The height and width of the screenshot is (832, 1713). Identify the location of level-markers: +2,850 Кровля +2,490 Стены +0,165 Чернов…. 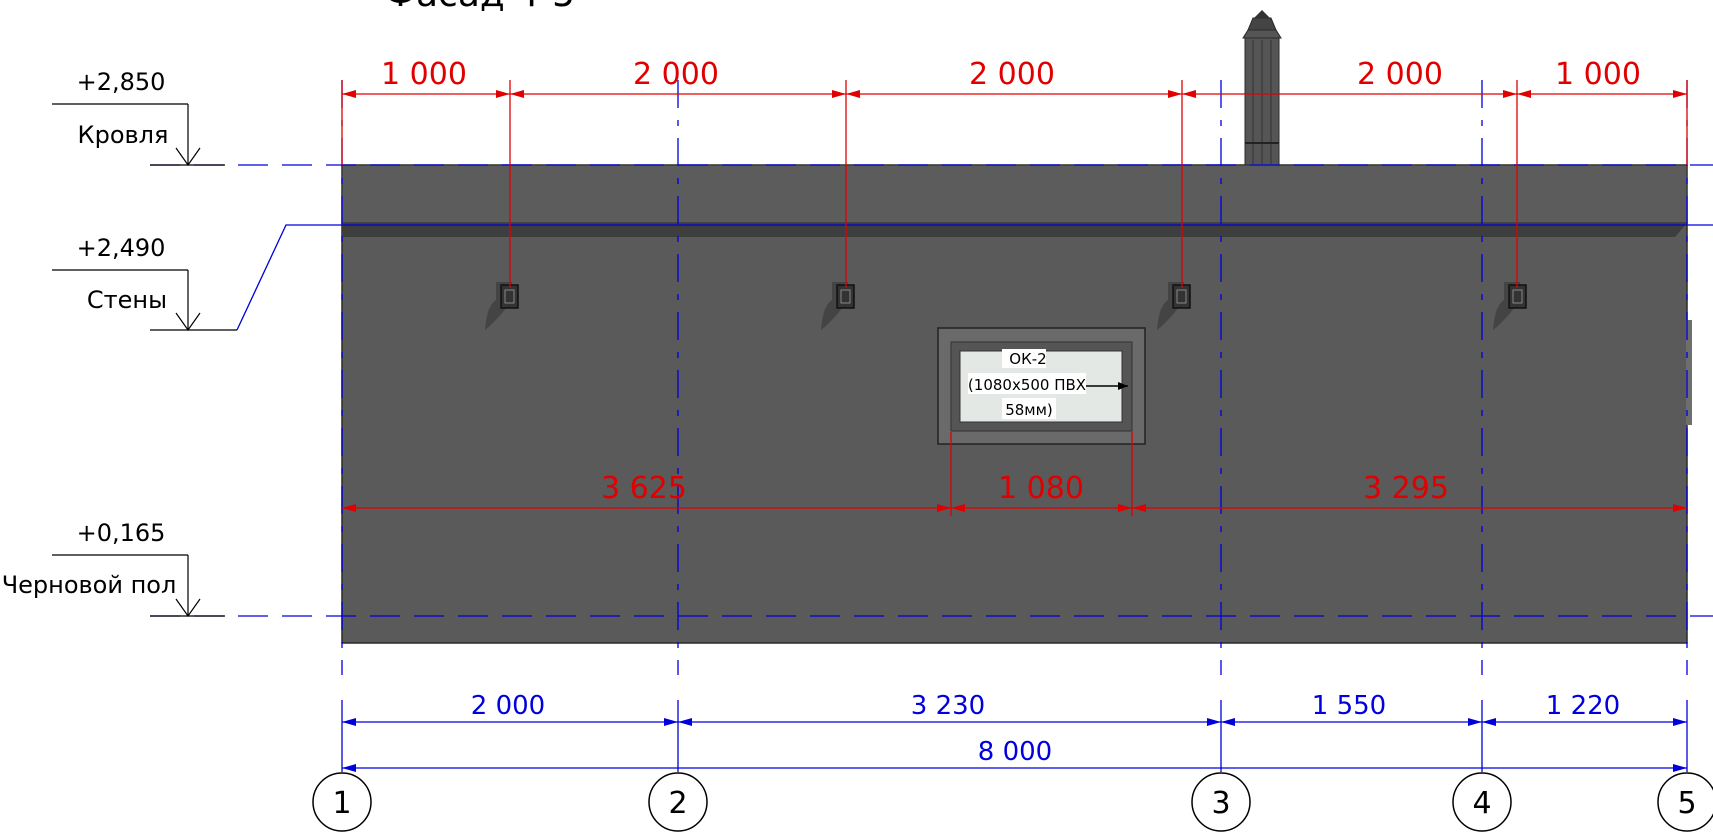
(119, 343).